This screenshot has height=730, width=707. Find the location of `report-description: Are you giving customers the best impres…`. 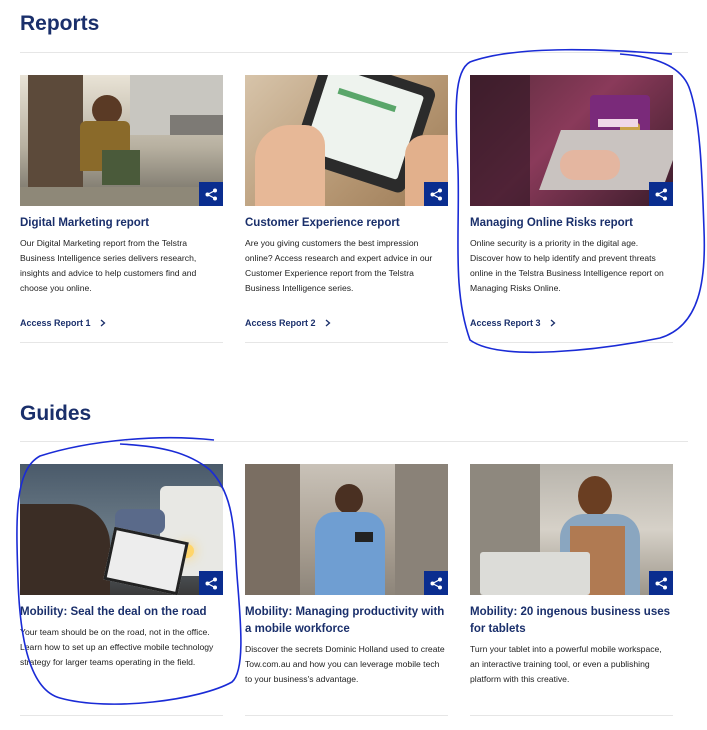

report-description: Are you giving customers the best impres… is located at coordinates (339, 265).